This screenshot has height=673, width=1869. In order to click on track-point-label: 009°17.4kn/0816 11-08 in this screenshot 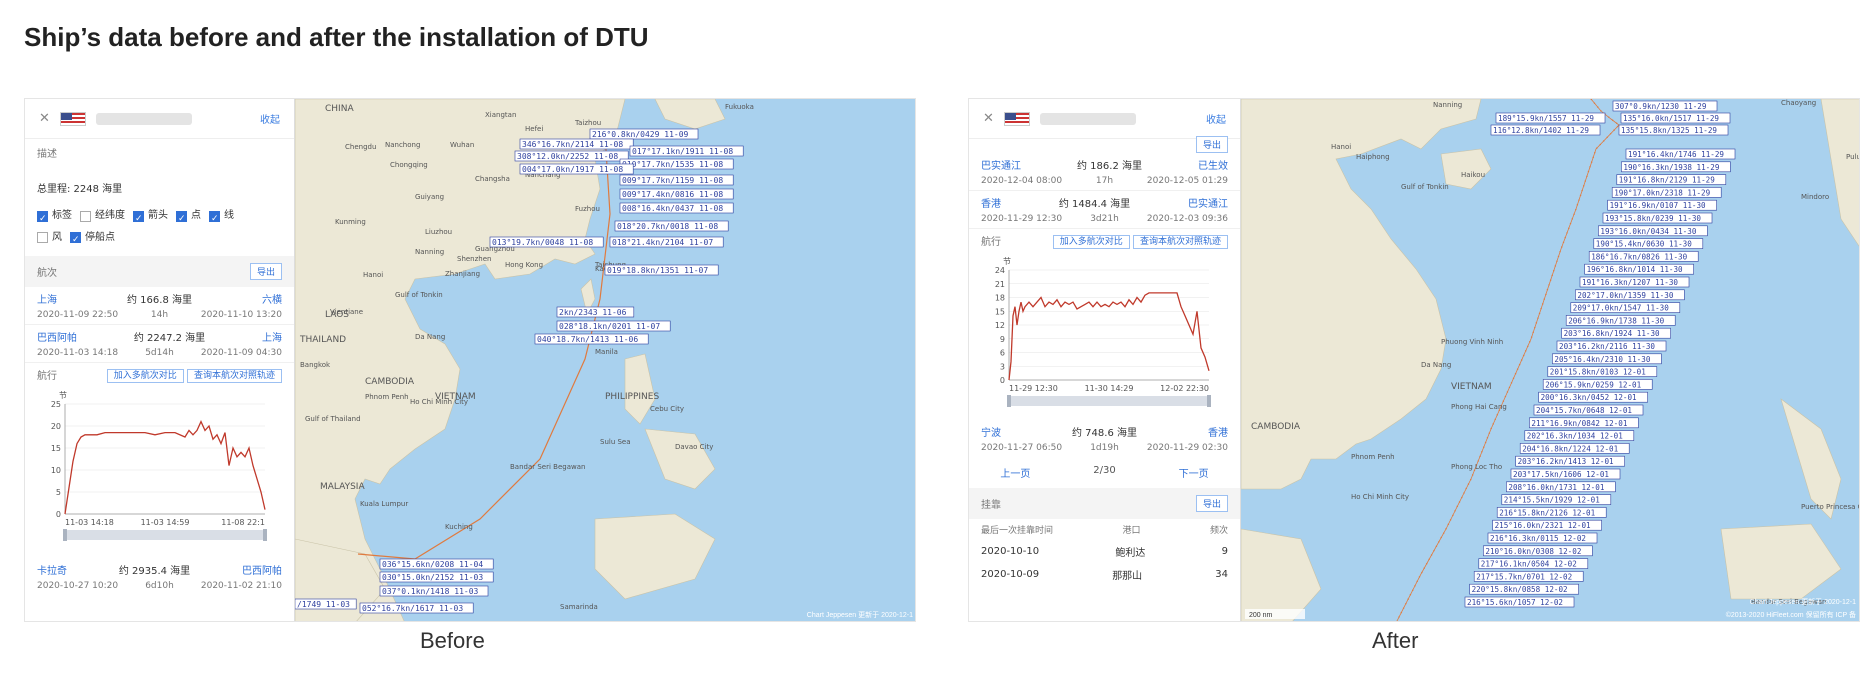, I will do `click(676, 194)`.